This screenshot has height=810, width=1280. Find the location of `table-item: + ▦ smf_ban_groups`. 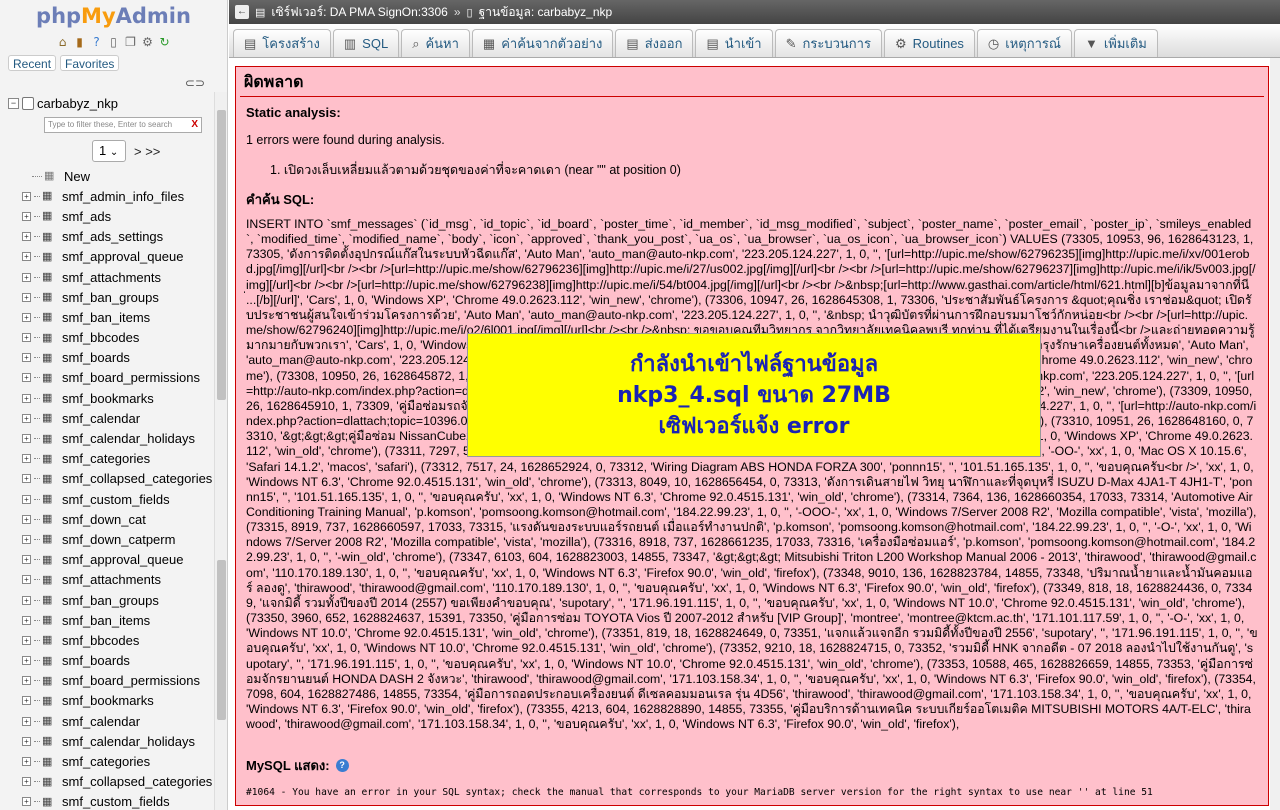

table-item: + ▦ smf_ban_groups is located at coordinates (107, 297).